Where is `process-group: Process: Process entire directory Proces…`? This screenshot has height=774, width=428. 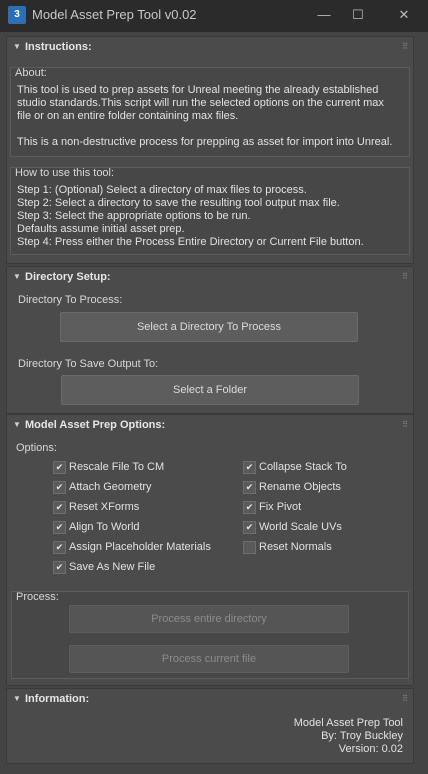 process-group: Process: Process entire directory Proces… is located at coordinates (210, 635).